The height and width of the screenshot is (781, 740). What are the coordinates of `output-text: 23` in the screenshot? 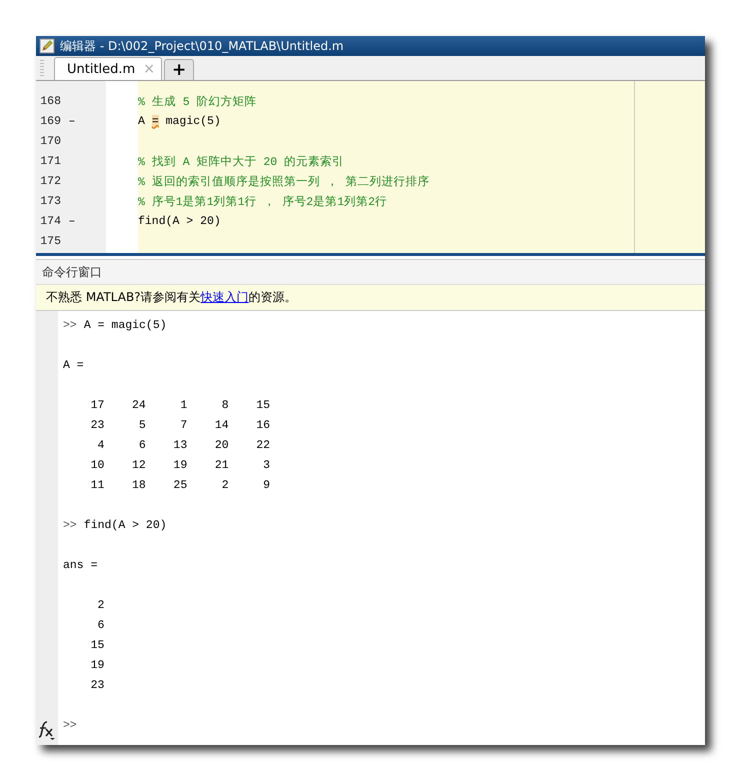 It's located at (97, 685).